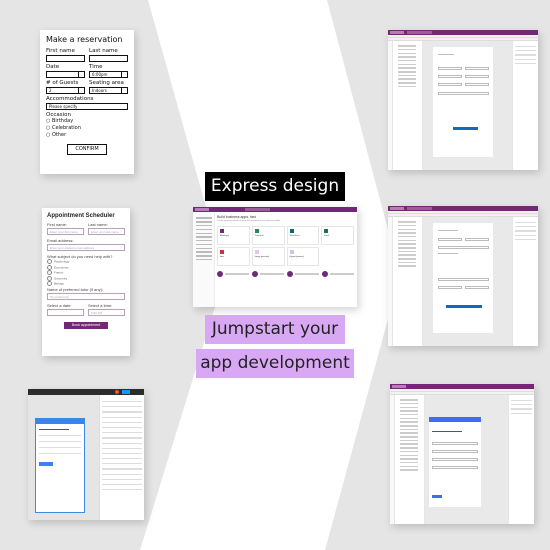 This screenshot has width=550, height=550. Describe the element at coordinates (65, 231) in the screenshot. I see `first-name-input: Enter your first name` at that location.